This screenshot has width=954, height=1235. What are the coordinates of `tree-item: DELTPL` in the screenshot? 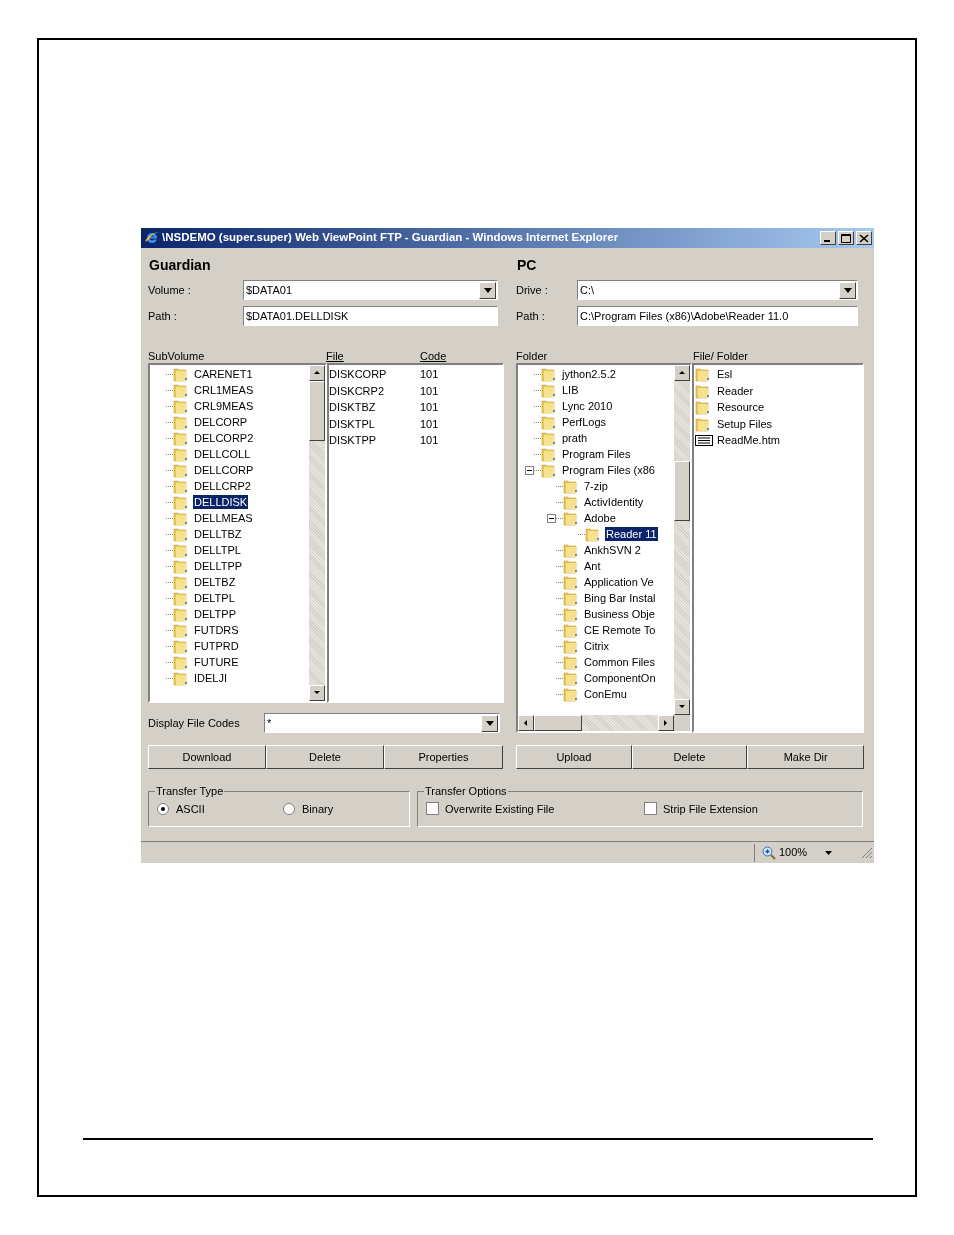 It's located at (214, 598).